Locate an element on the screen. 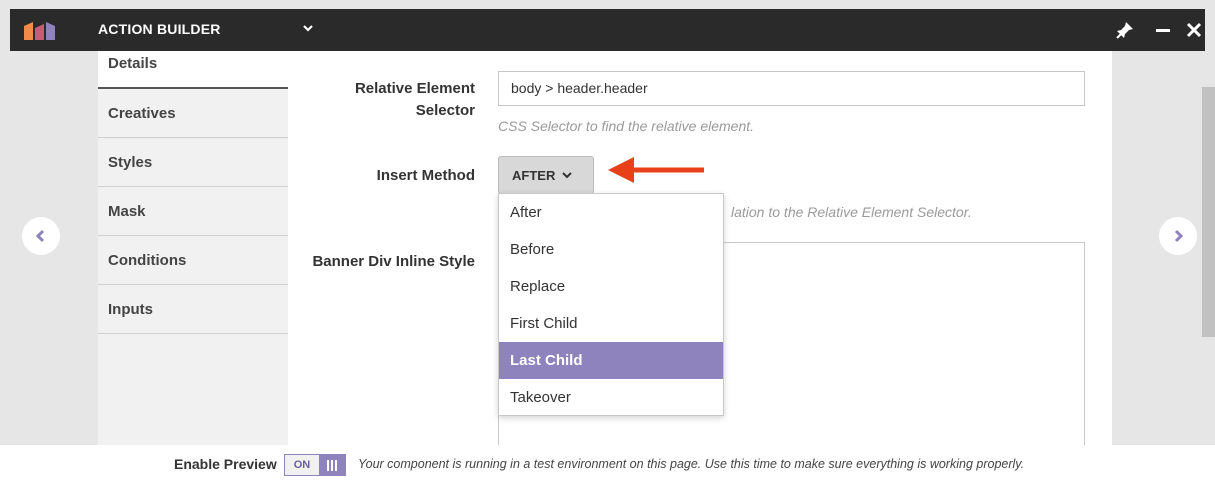  chevron-left-icon is located at coordinates (40, 236).